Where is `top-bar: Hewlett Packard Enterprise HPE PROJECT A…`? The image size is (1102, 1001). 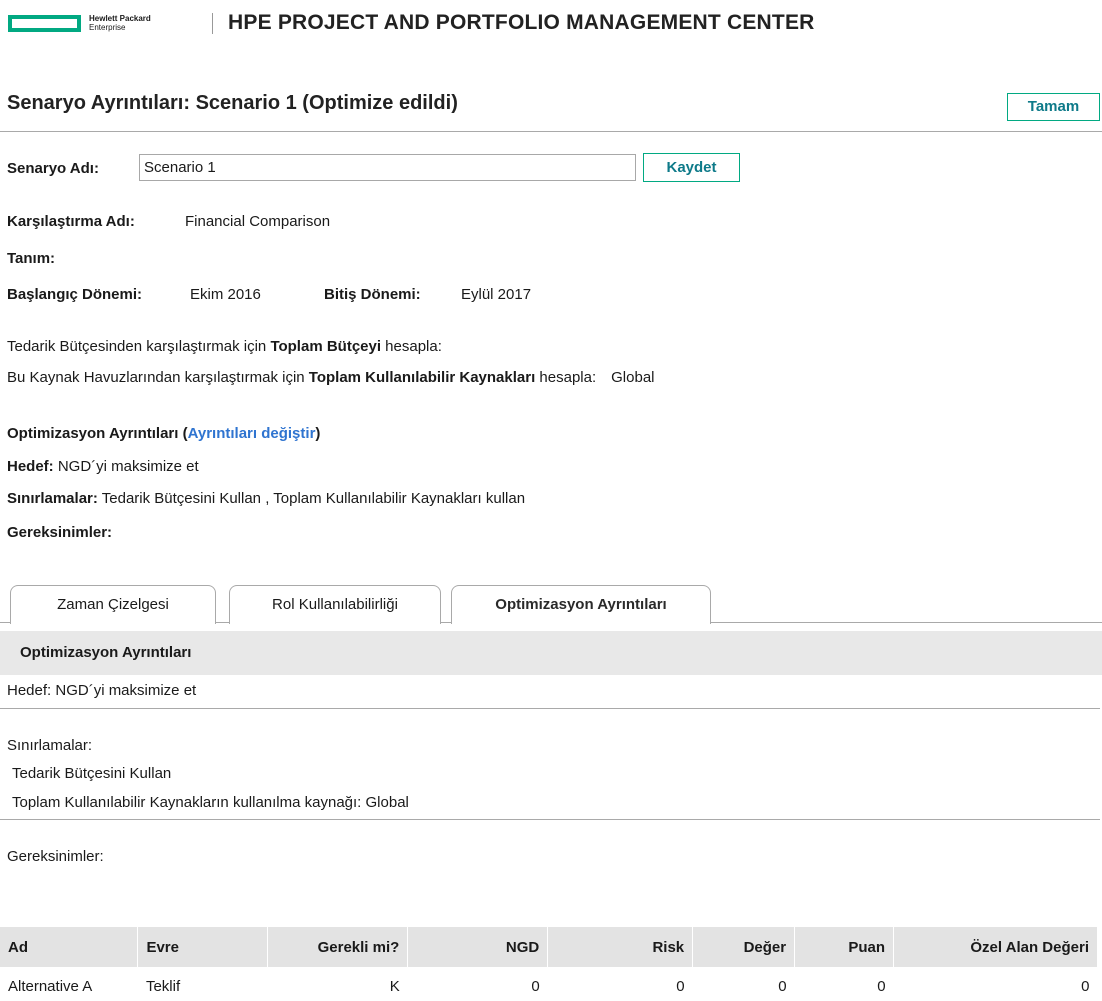
top-bar: Hewlett Packard Enterprise HPE PROJECT A… is located at coordinates (551, 25).